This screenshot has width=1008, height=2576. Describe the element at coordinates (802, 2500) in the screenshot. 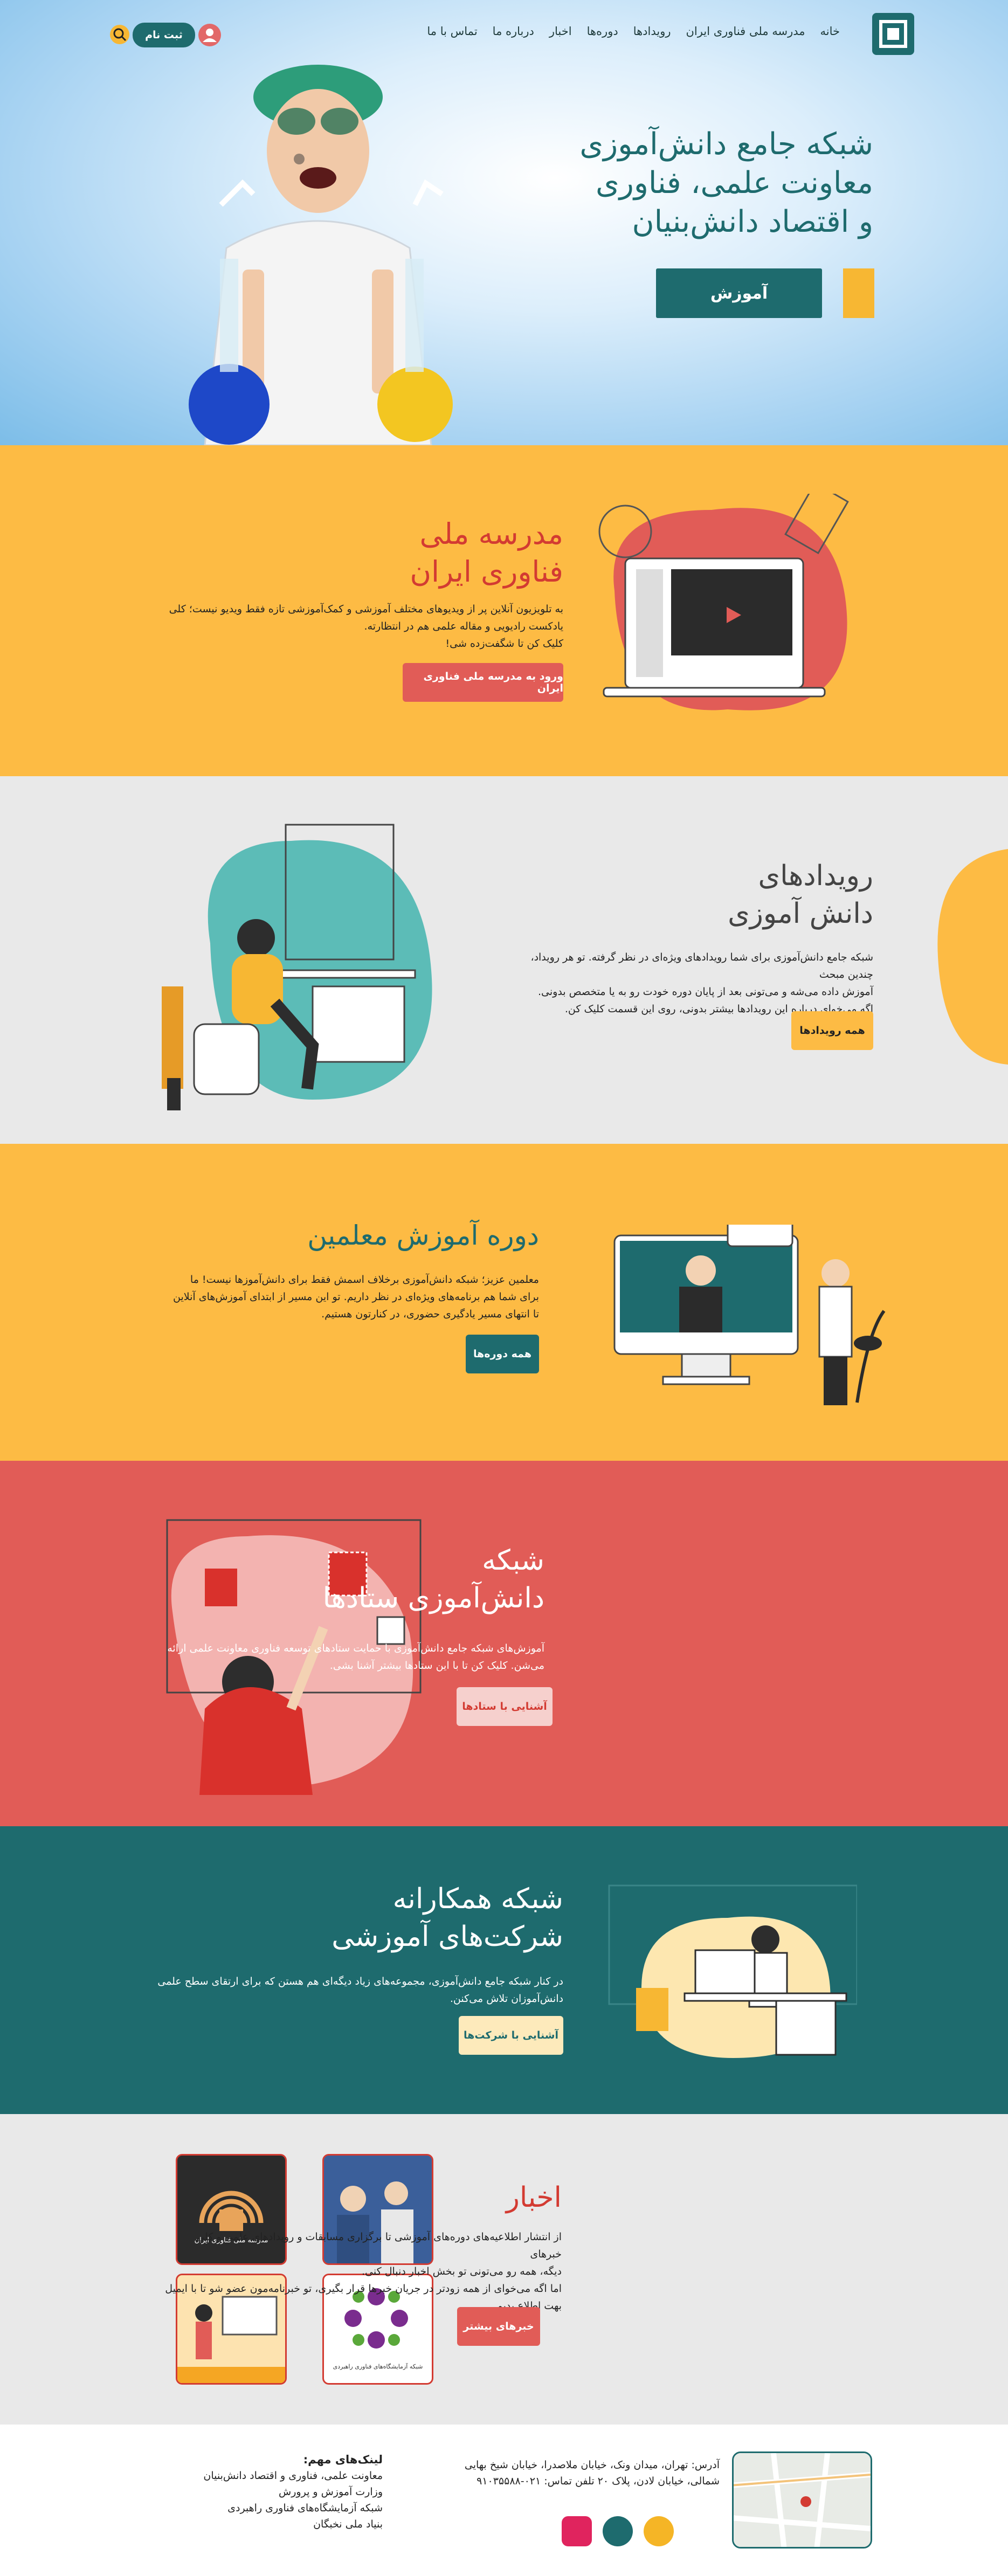

I see `location-map` at that location.